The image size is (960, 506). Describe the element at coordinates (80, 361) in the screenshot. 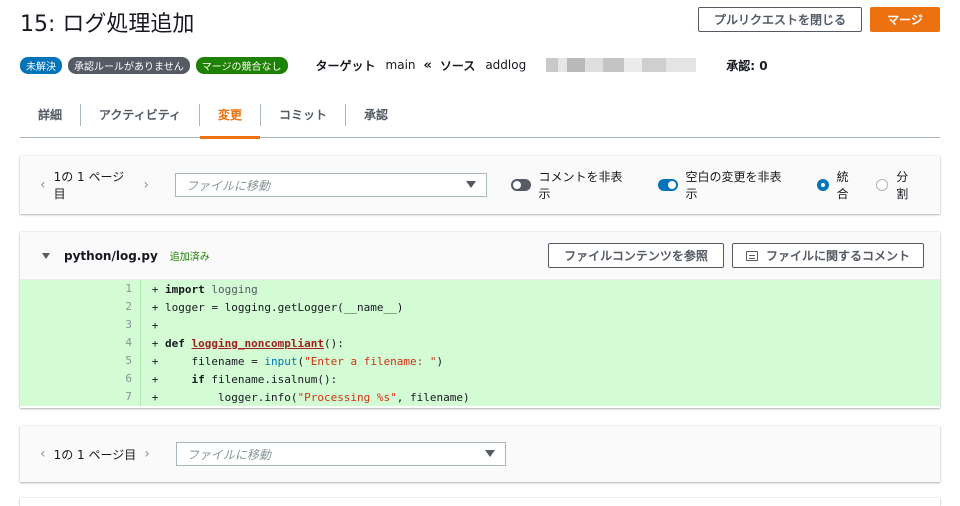

I see `line-number: 5` at that location.